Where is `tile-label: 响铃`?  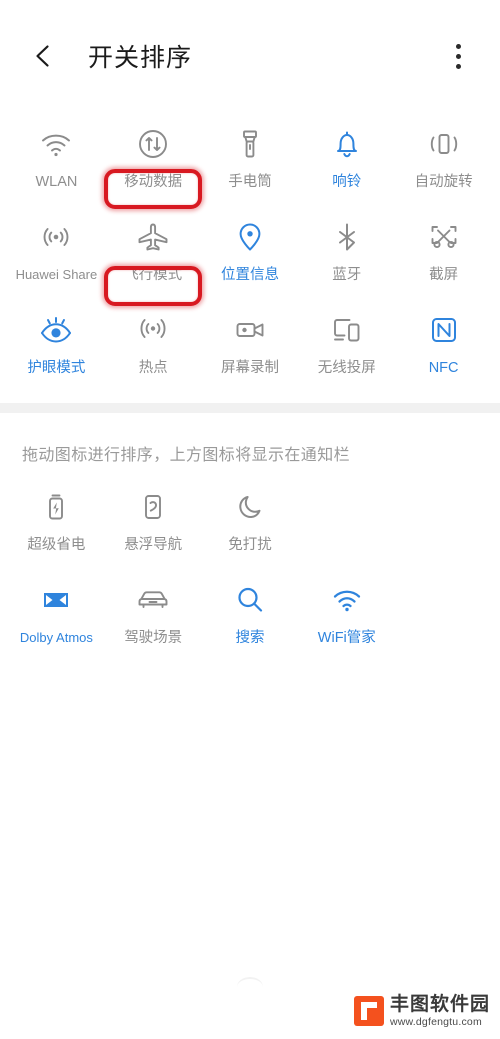
tile-label: 响铃 is located at coordinates (347, 182).